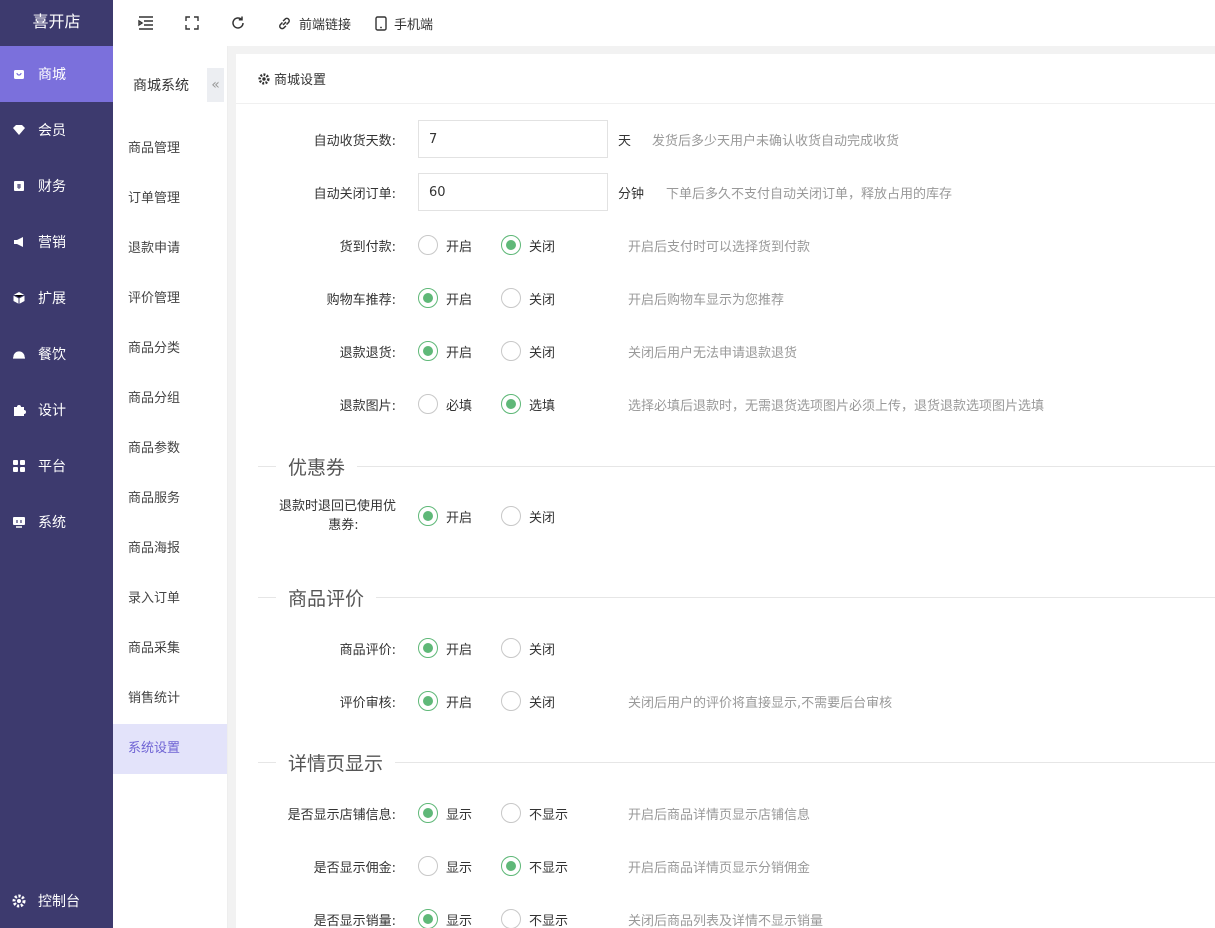  What do you see at coordinates (361, 300) in the screenshot?
I see `cart-recommend-label: 购物车推荐:` at bounding box center [361, 300].